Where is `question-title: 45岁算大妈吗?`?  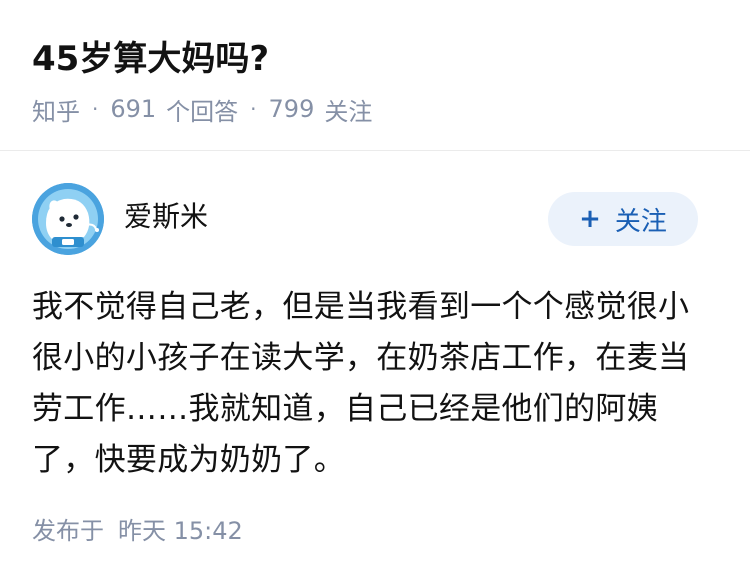
question-title: 45岁算大妈吗? is located at coordinates (150, 59).